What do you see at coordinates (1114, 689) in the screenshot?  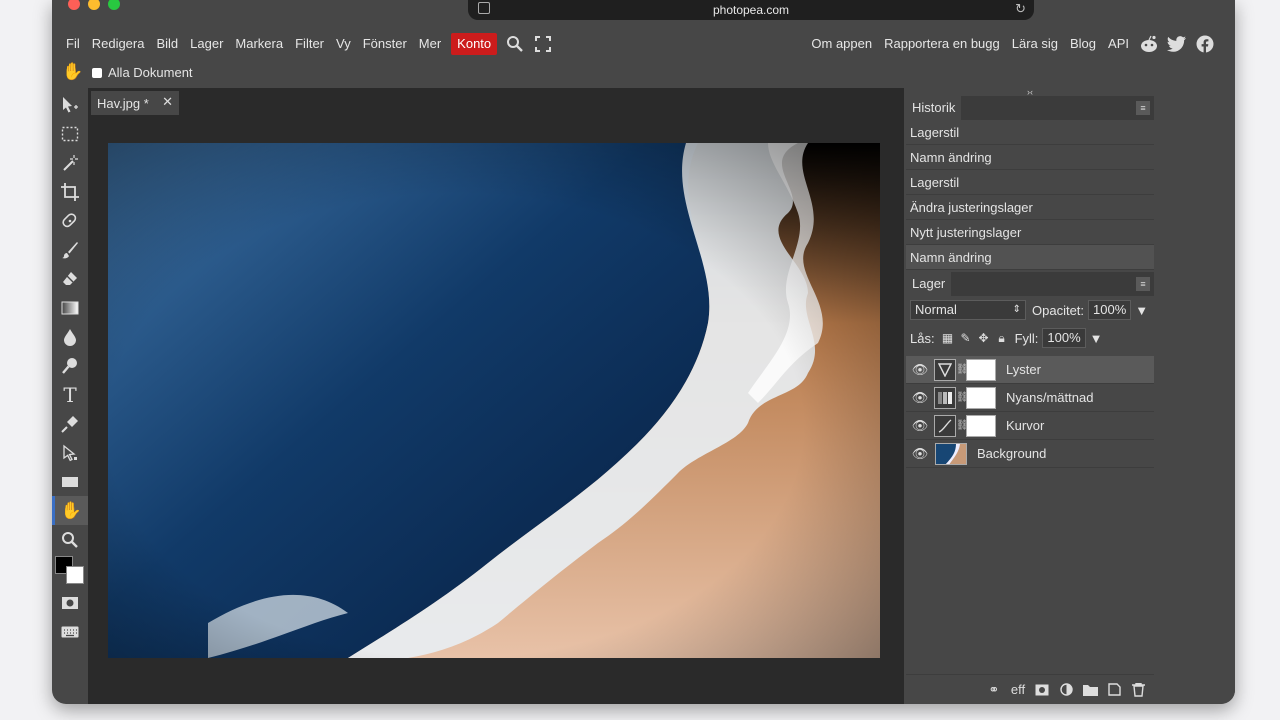 I see `new-layer-icon` at bounding box center [1114, 689].